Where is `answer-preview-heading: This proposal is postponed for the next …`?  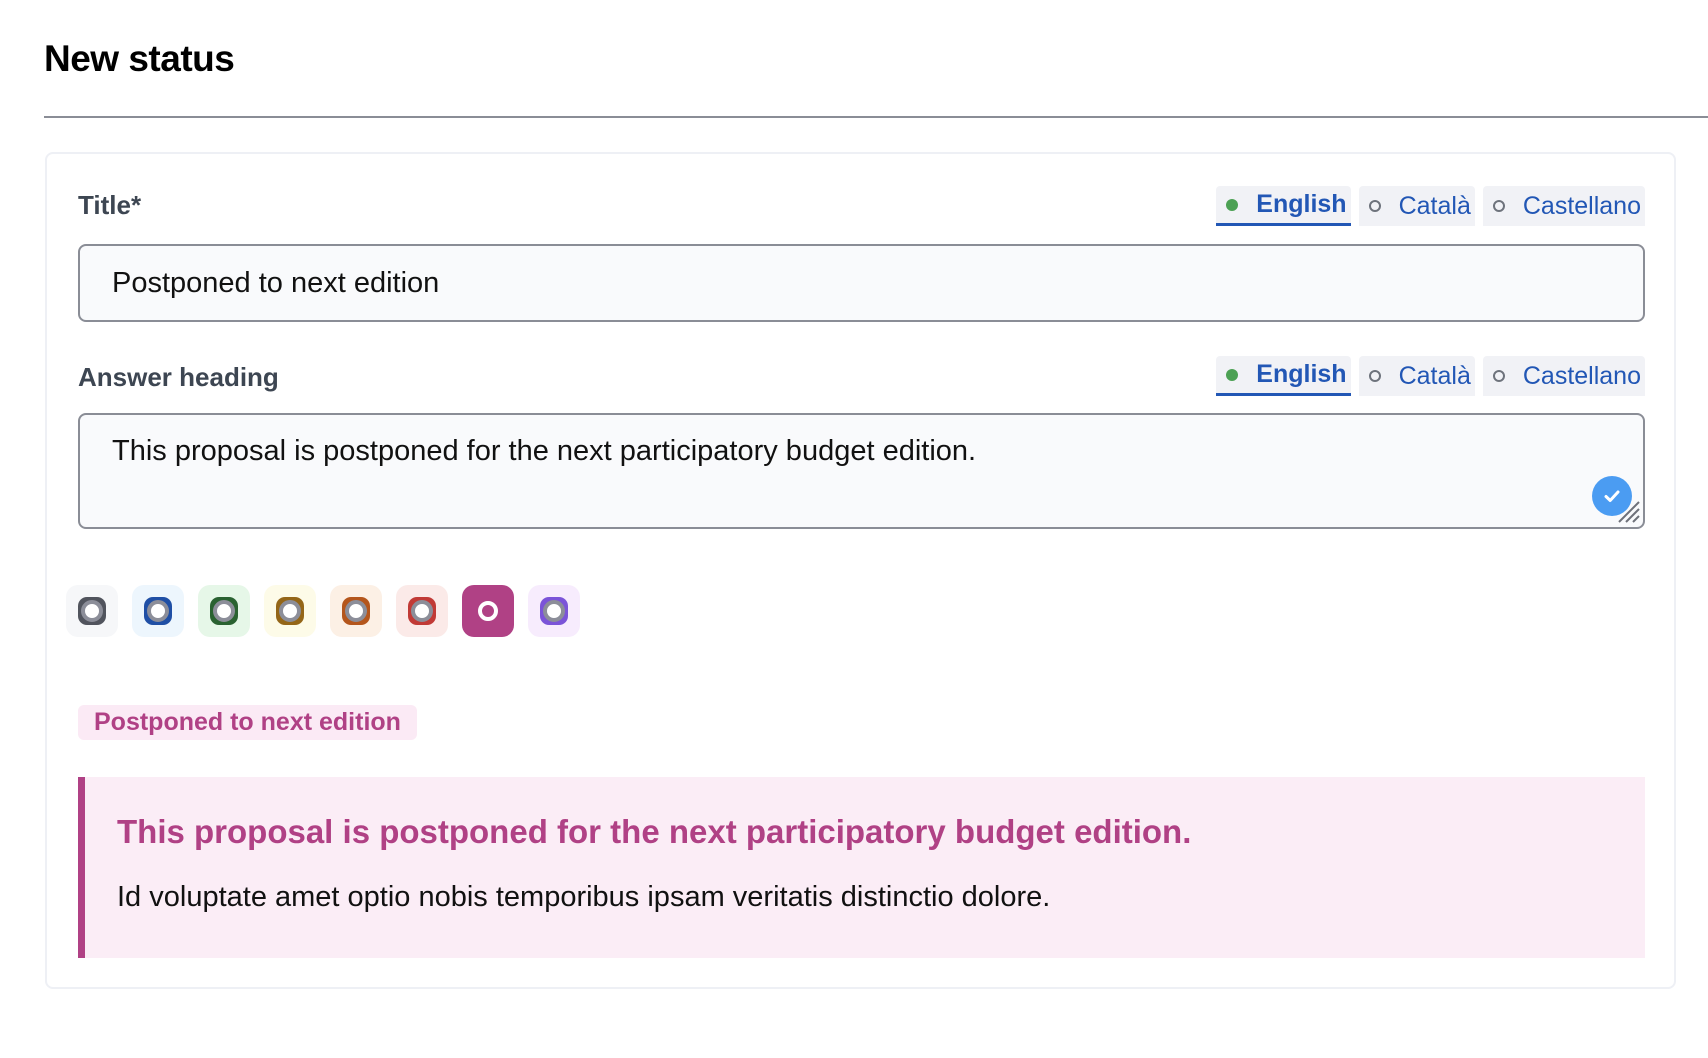 answer-preview-heading: This proposal is postponed for the next … is located at coordinates (654, 831).